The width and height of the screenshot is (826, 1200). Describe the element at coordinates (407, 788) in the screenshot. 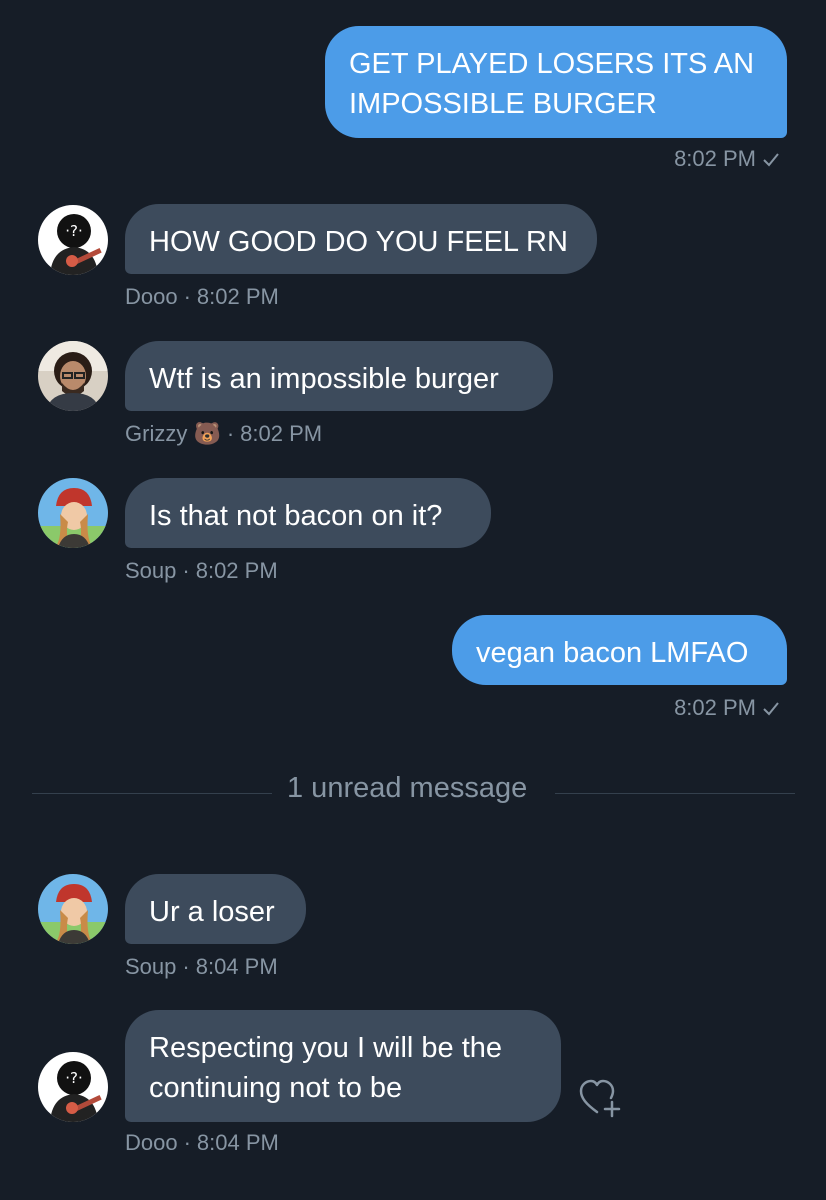

I see `unread-divider-label: 1 unread message` at that location.